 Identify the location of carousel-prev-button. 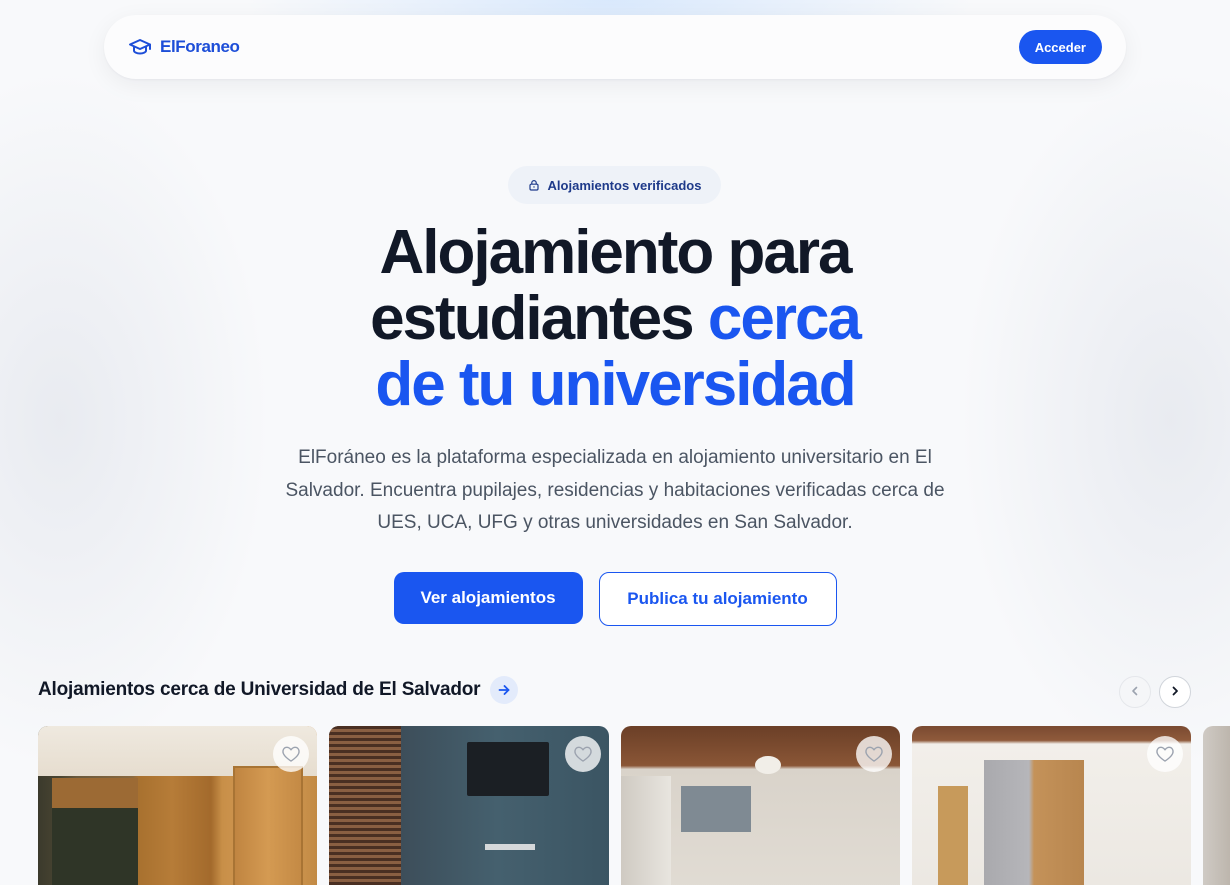
(1135, 692).